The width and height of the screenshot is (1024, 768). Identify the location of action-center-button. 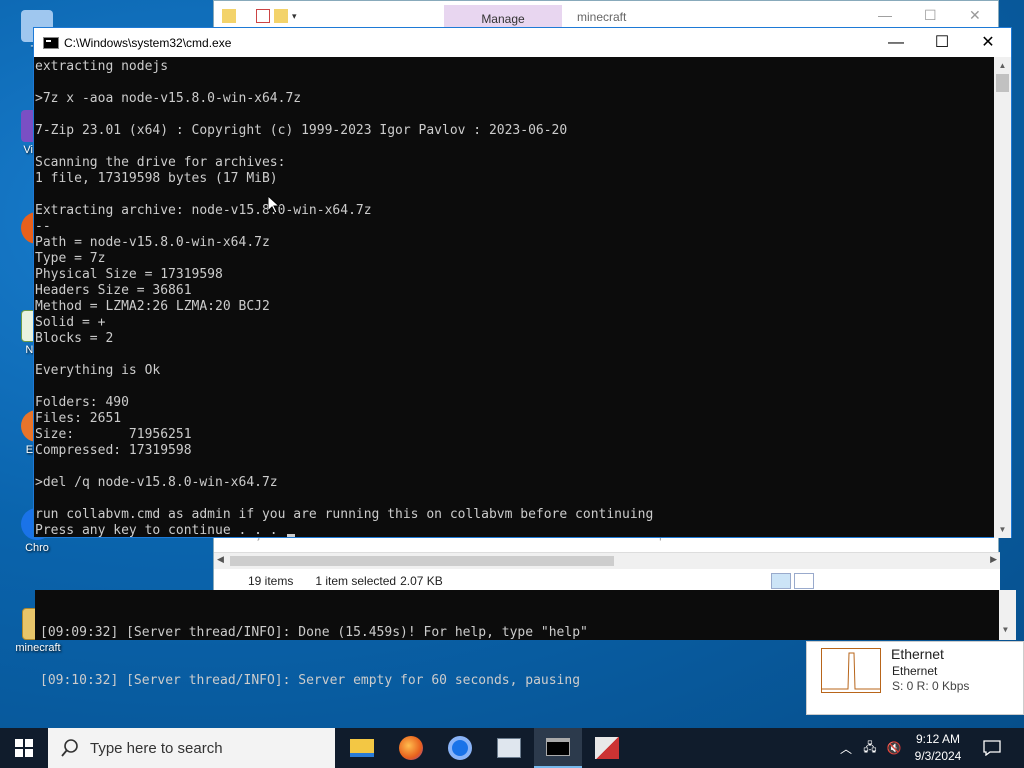
(992, 748).